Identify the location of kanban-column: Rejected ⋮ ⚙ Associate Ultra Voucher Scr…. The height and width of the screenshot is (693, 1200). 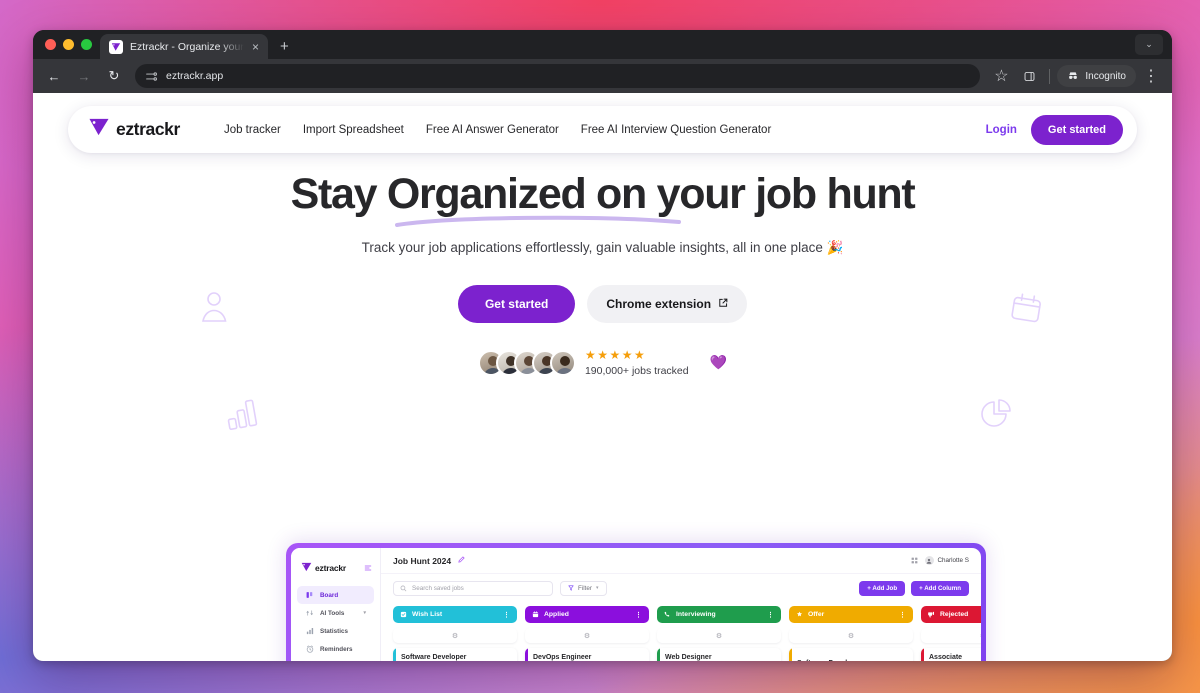
(951, 633).